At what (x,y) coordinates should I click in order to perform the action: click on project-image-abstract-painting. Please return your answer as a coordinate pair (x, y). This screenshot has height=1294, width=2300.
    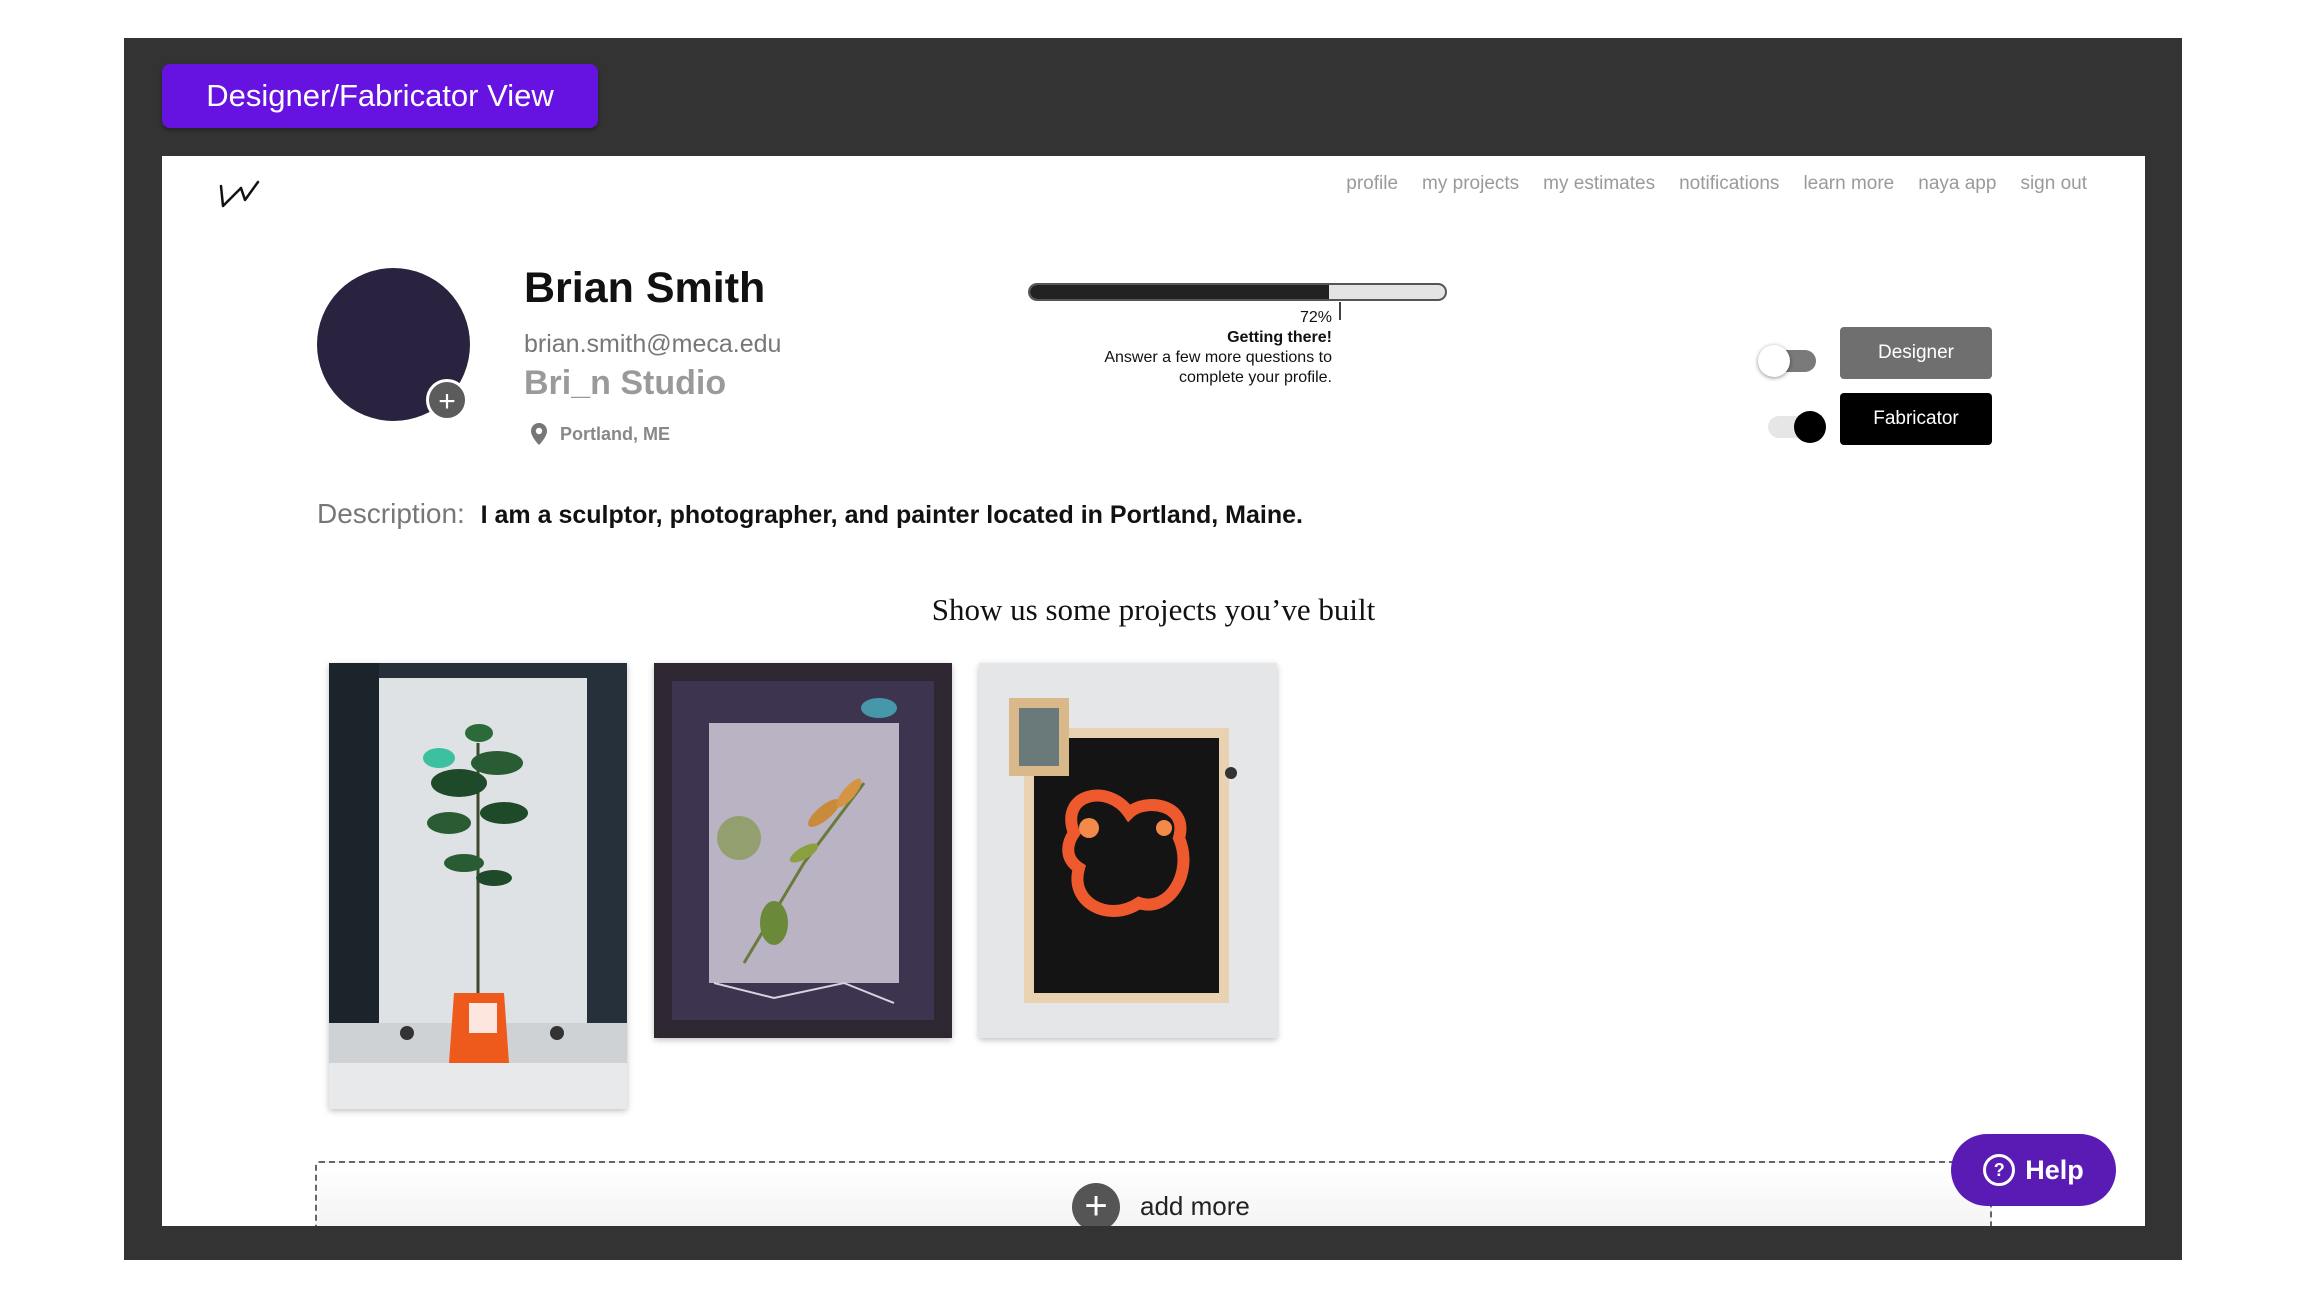
    Looking at the image, I should click on (1128, 850).